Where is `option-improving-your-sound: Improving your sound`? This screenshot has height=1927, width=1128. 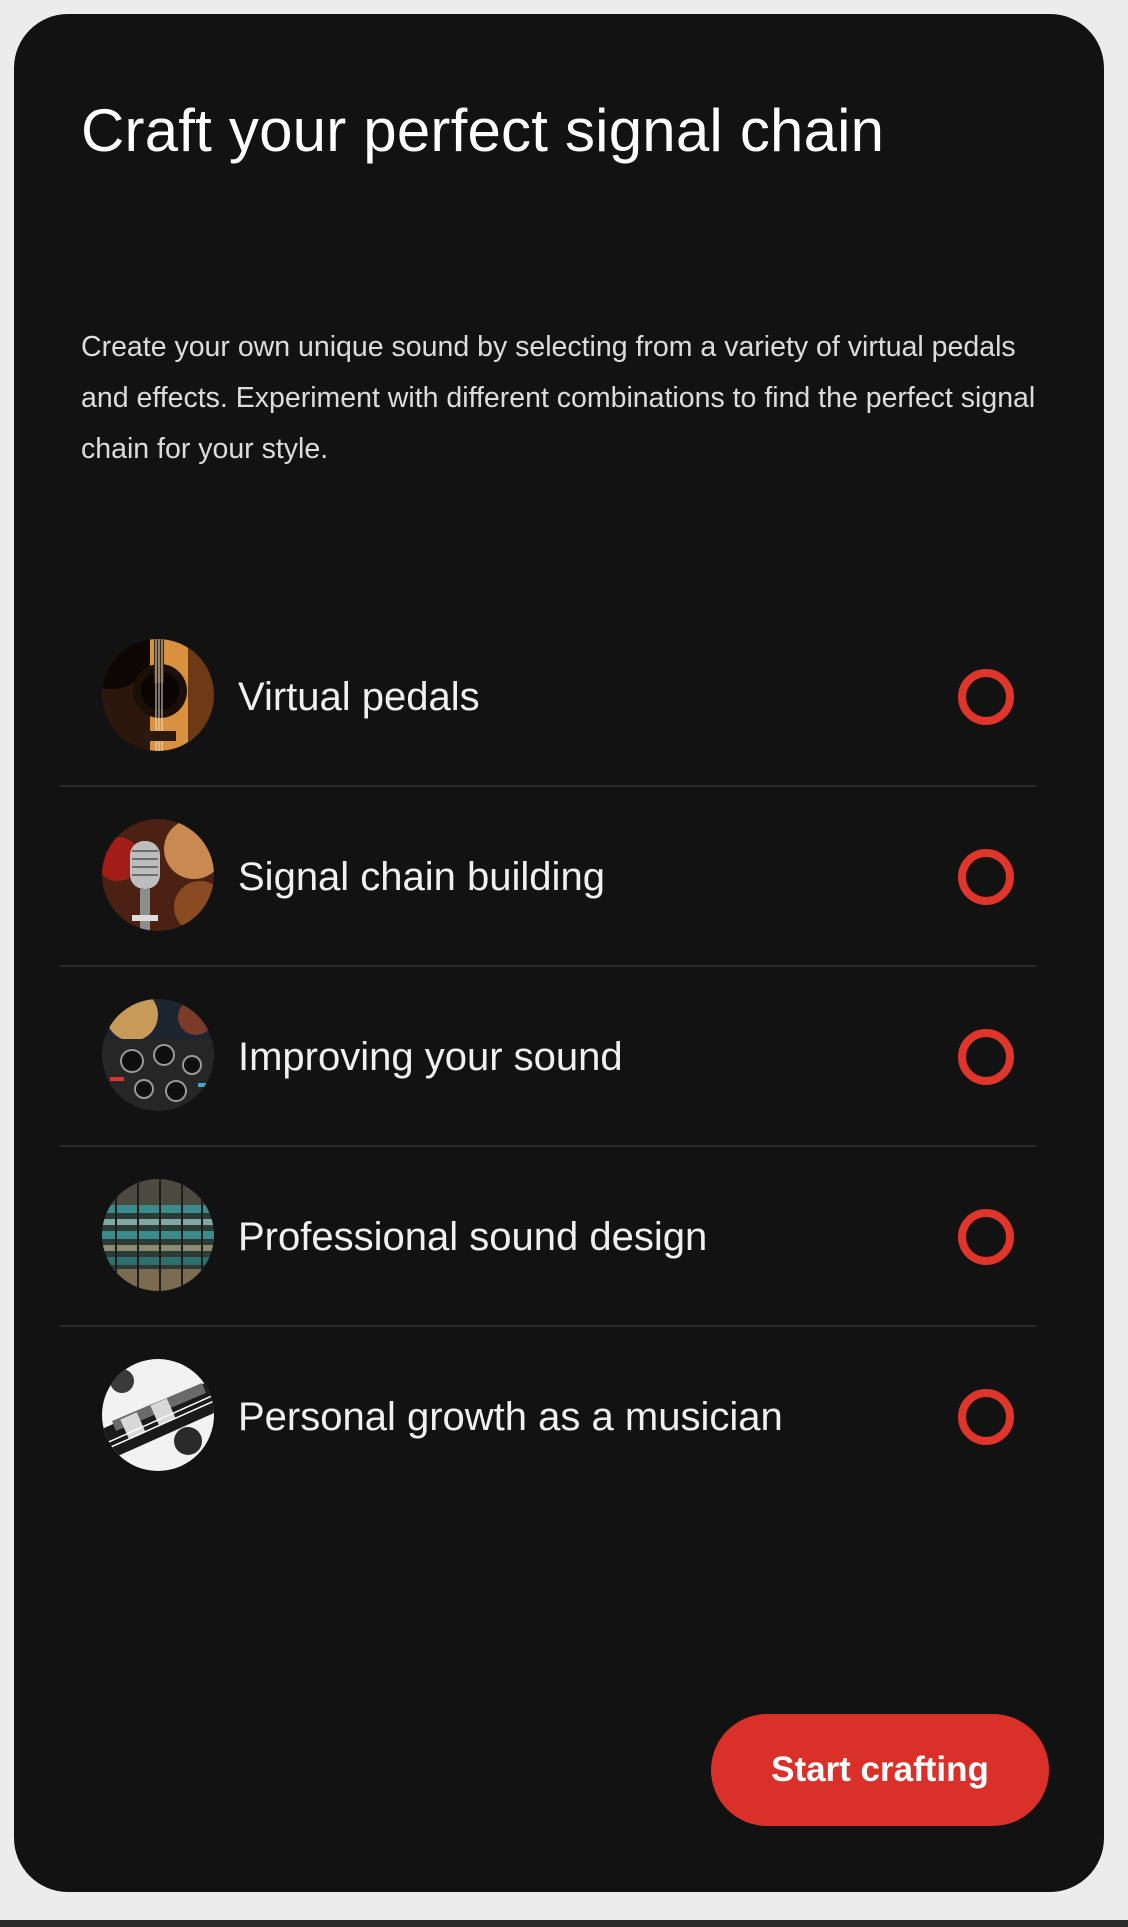
option-improving-your-sound: Improving your sound is located at coordinates (548, 1057).